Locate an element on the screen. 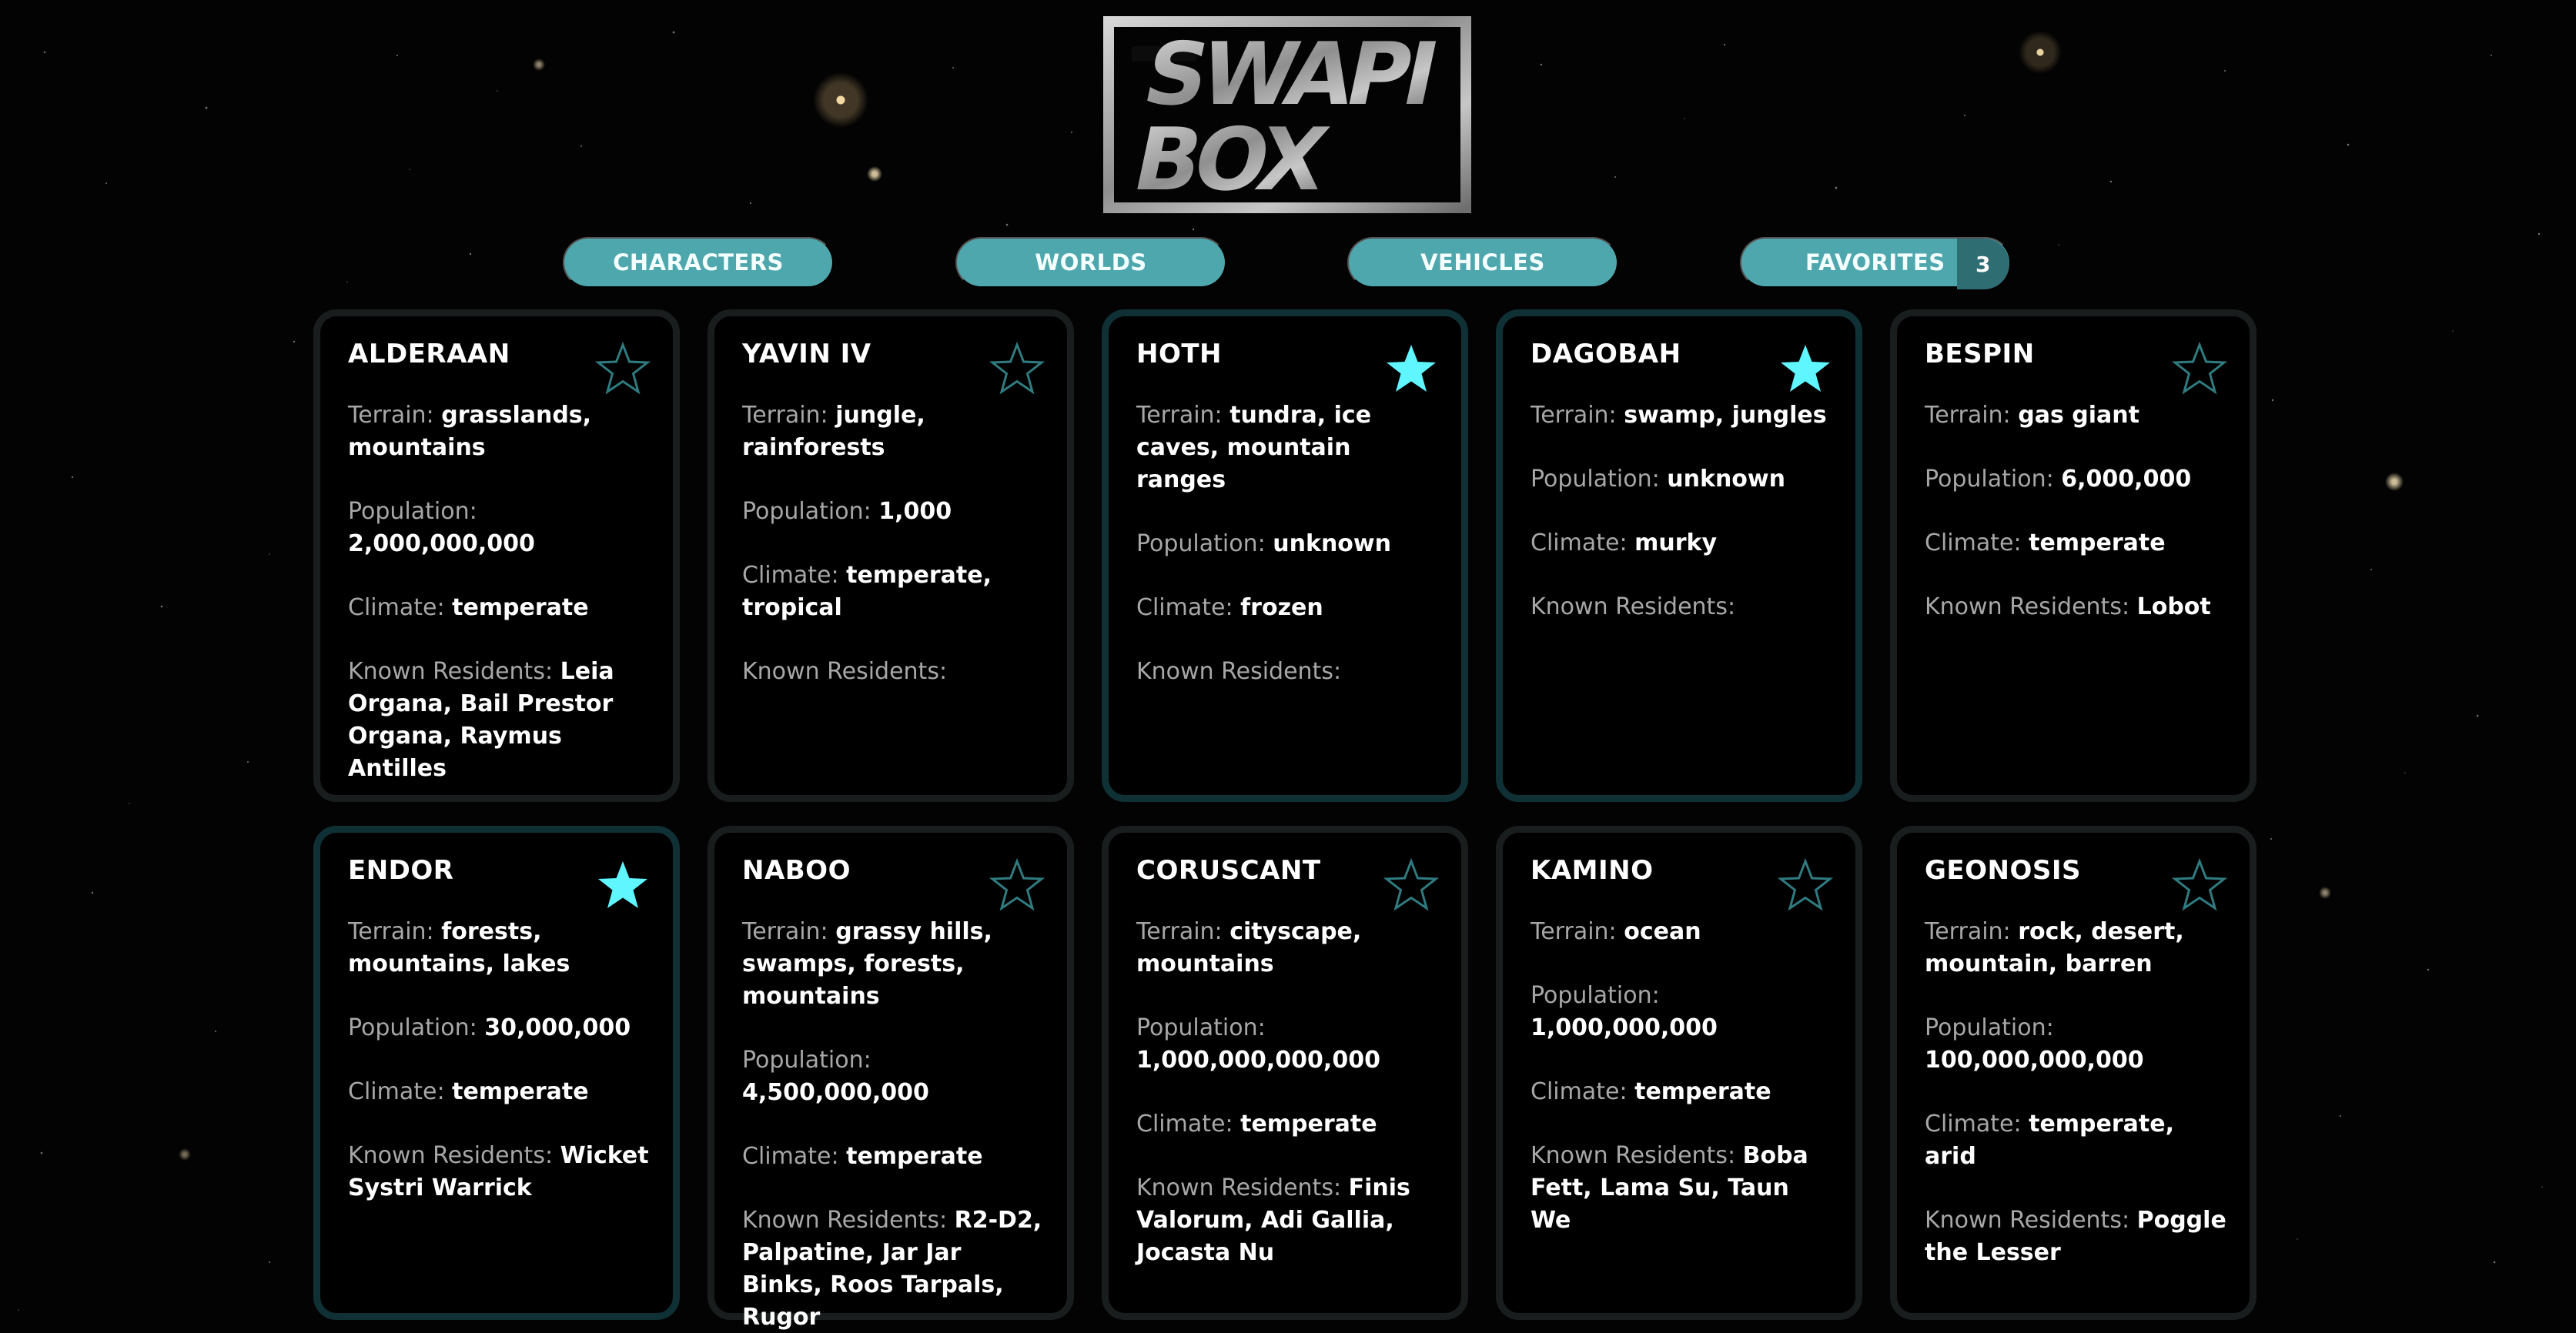 This screenshot has width=2576, height=1333. terrain-row: Terrain: swamp, jungles is located at coordinates (1682, 415).